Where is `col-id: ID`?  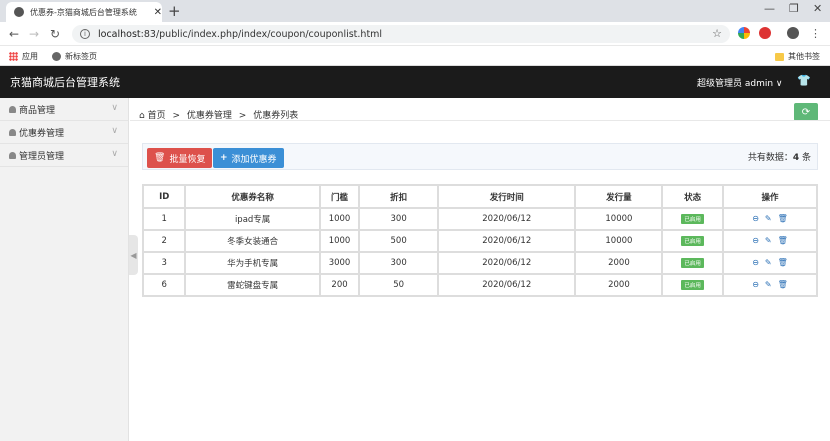 col-id: ID is located at coordinates (164, 196).